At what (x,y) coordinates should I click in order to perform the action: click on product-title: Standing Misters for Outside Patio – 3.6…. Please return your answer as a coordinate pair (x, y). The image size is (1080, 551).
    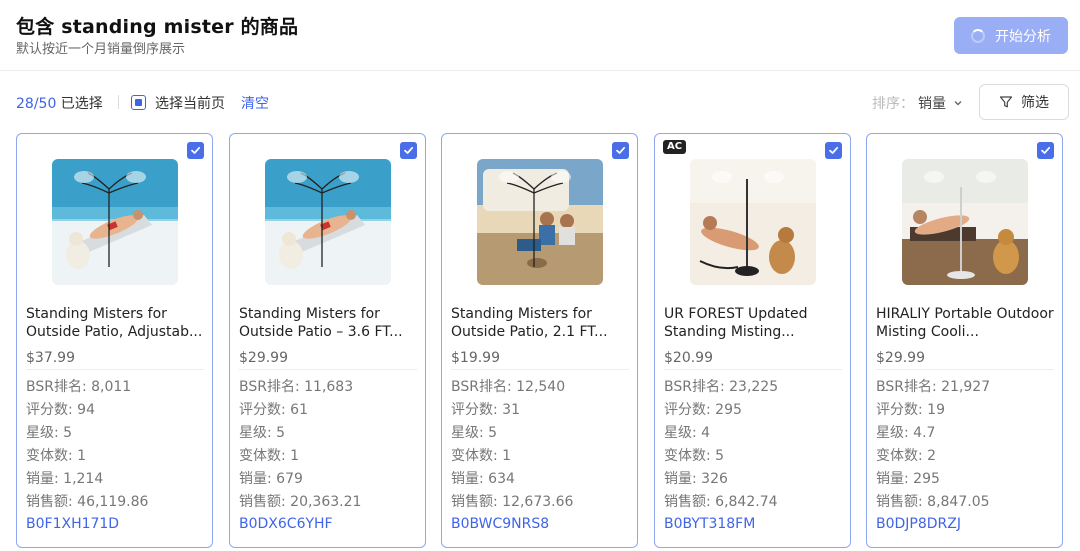
    Looking at the image, I should click on (329, 323).